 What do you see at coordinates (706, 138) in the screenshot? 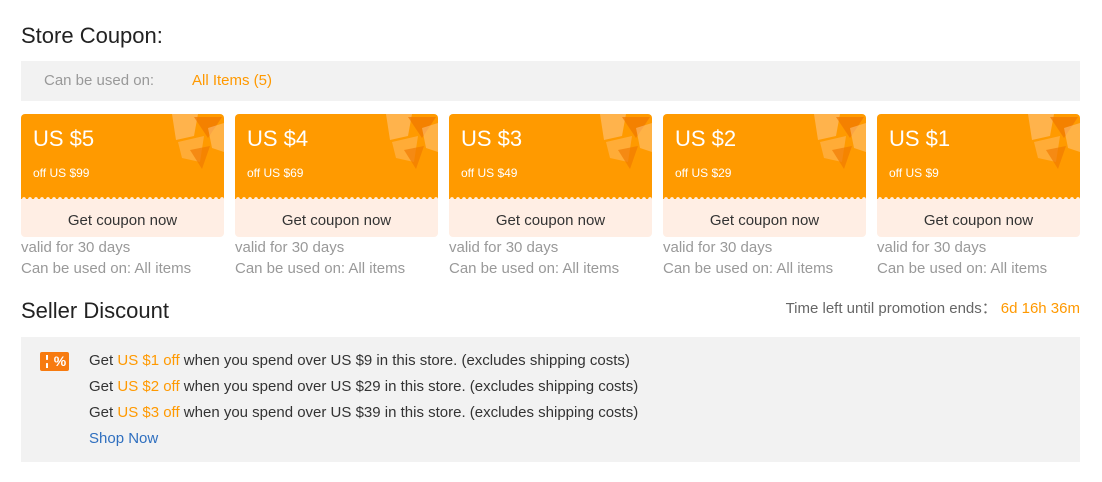
I see `coupon-amount: US $2` at bounding box center [706, 138].